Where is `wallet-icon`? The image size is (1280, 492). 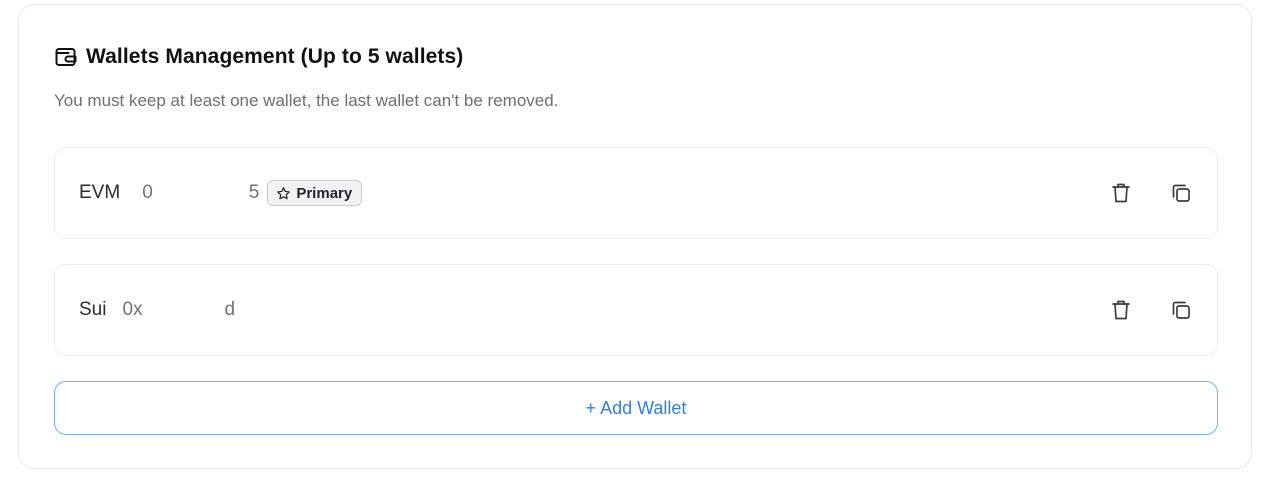 wallet-icon is located at coordinates (66, 57).